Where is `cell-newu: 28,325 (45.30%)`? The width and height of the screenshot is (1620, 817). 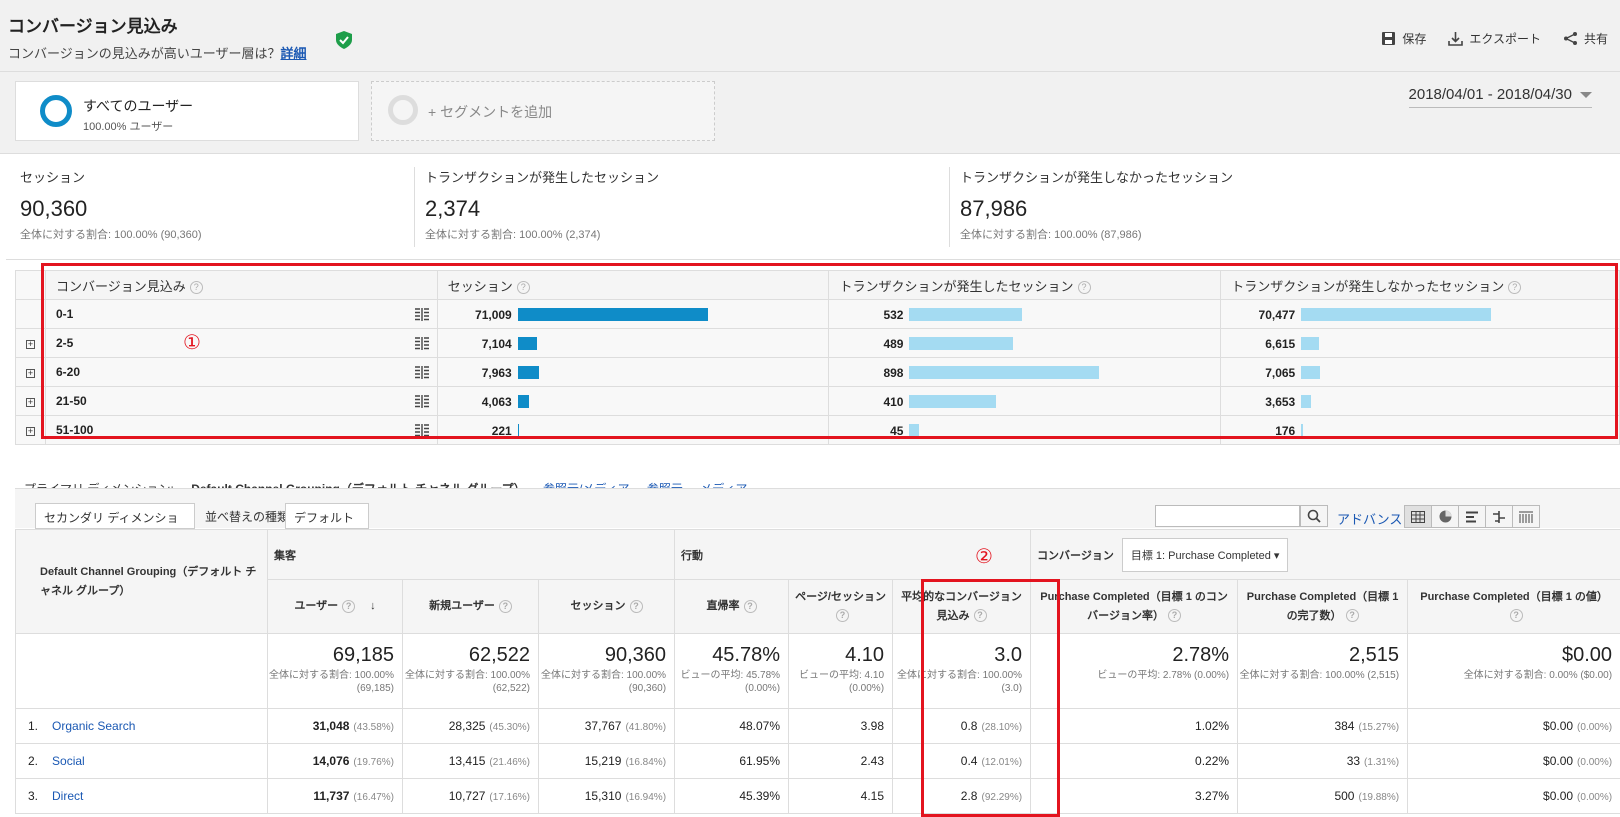 cell-newu: 28,325 (45.30%) is located at coordinates (470, 726).